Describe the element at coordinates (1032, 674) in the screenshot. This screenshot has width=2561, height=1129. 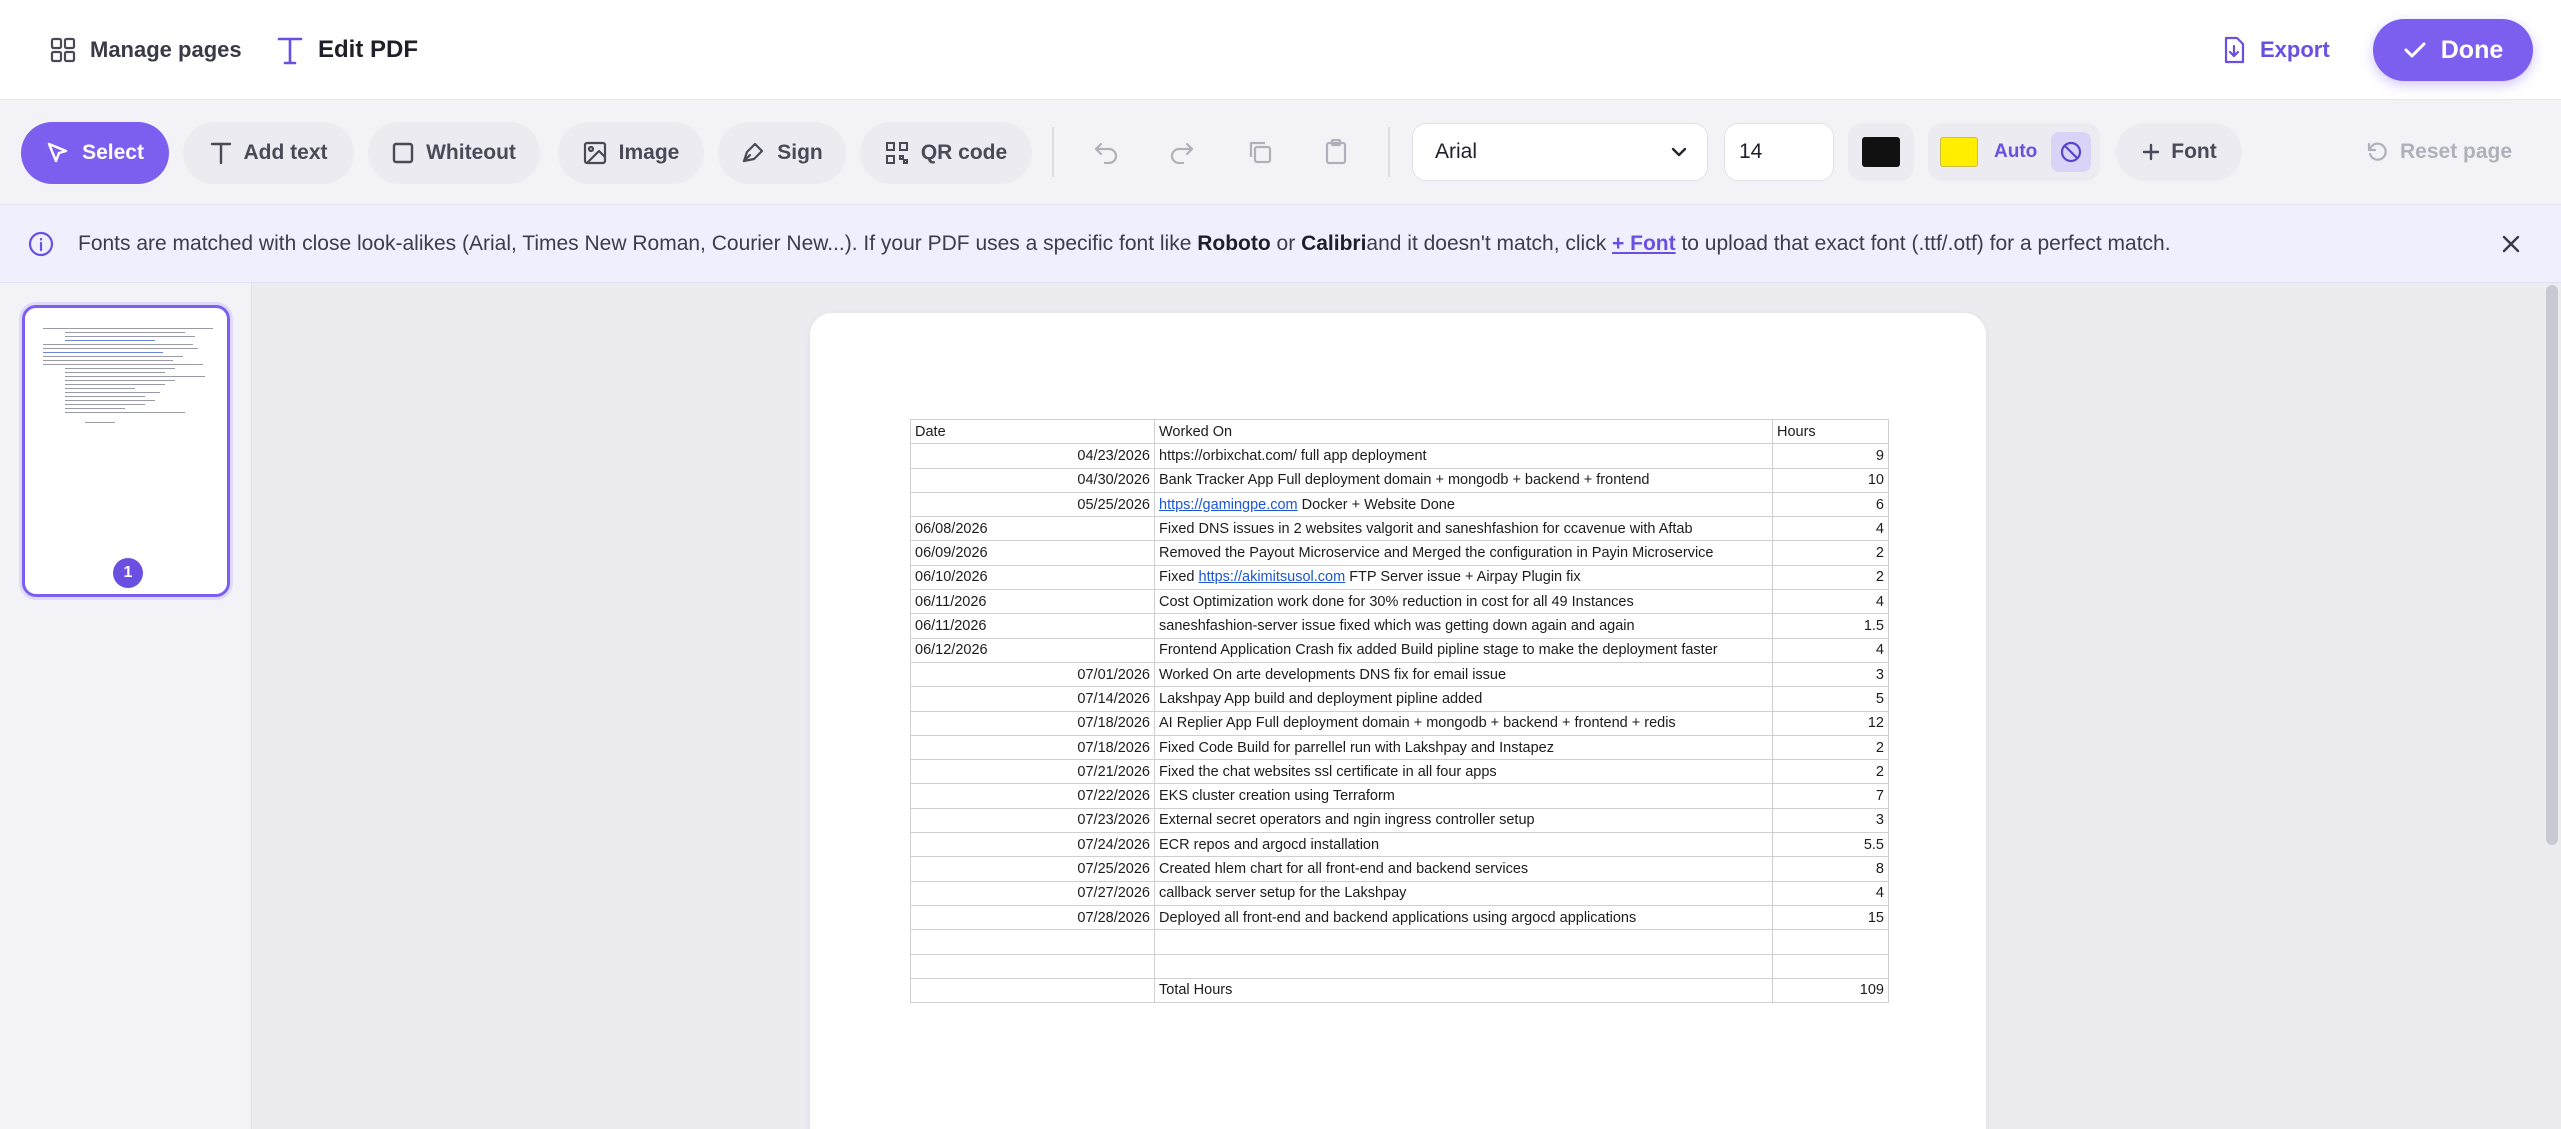
I see `date-cell: 07/01/2026` at that location.